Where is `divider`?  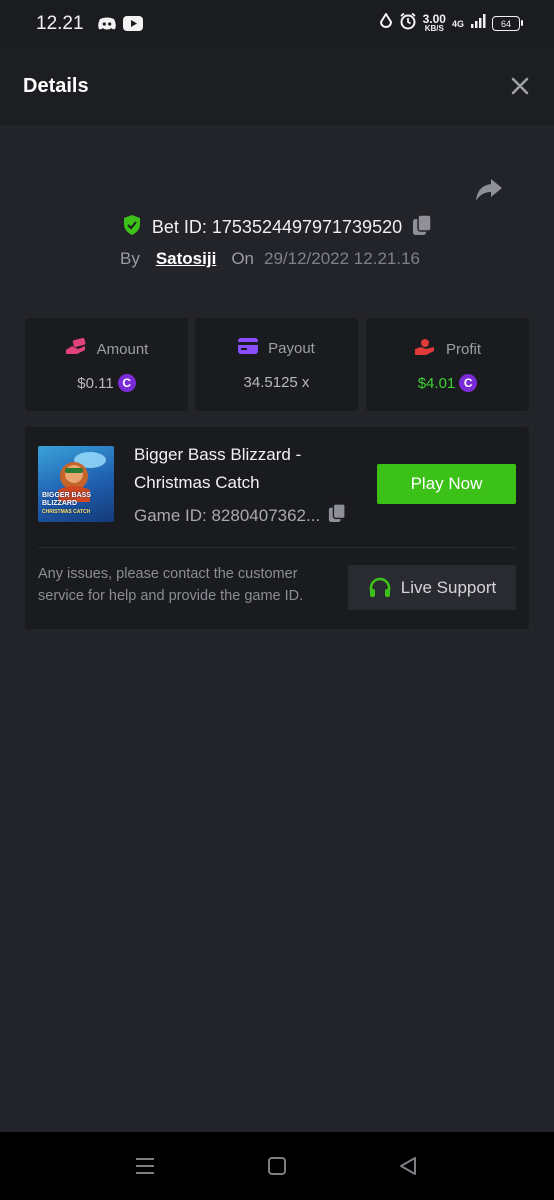
divider is located at coordinates (277, 547).